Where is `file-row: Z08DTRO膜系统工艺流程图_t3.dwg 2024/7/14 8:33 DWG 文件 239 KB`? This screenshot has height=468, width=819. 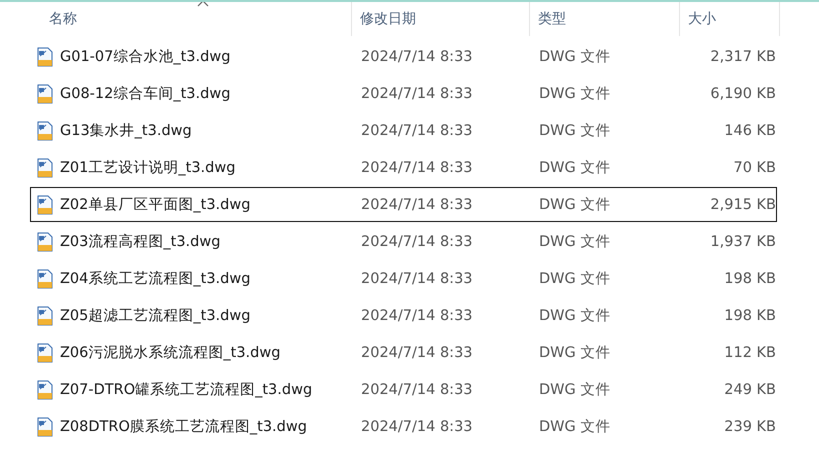 file-row: Z08DTRO膜系统工艺流程图_t3.dwg 2024/7/14 8:33 DWG 文件 239 KB is located at coordinates (403, 426).